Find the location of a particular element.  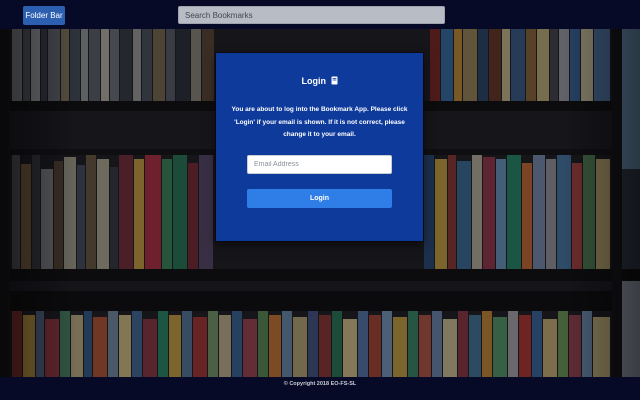

copyright-text: © Copyright 2018 EO-FS-SL is located at coordinates (320, 384).